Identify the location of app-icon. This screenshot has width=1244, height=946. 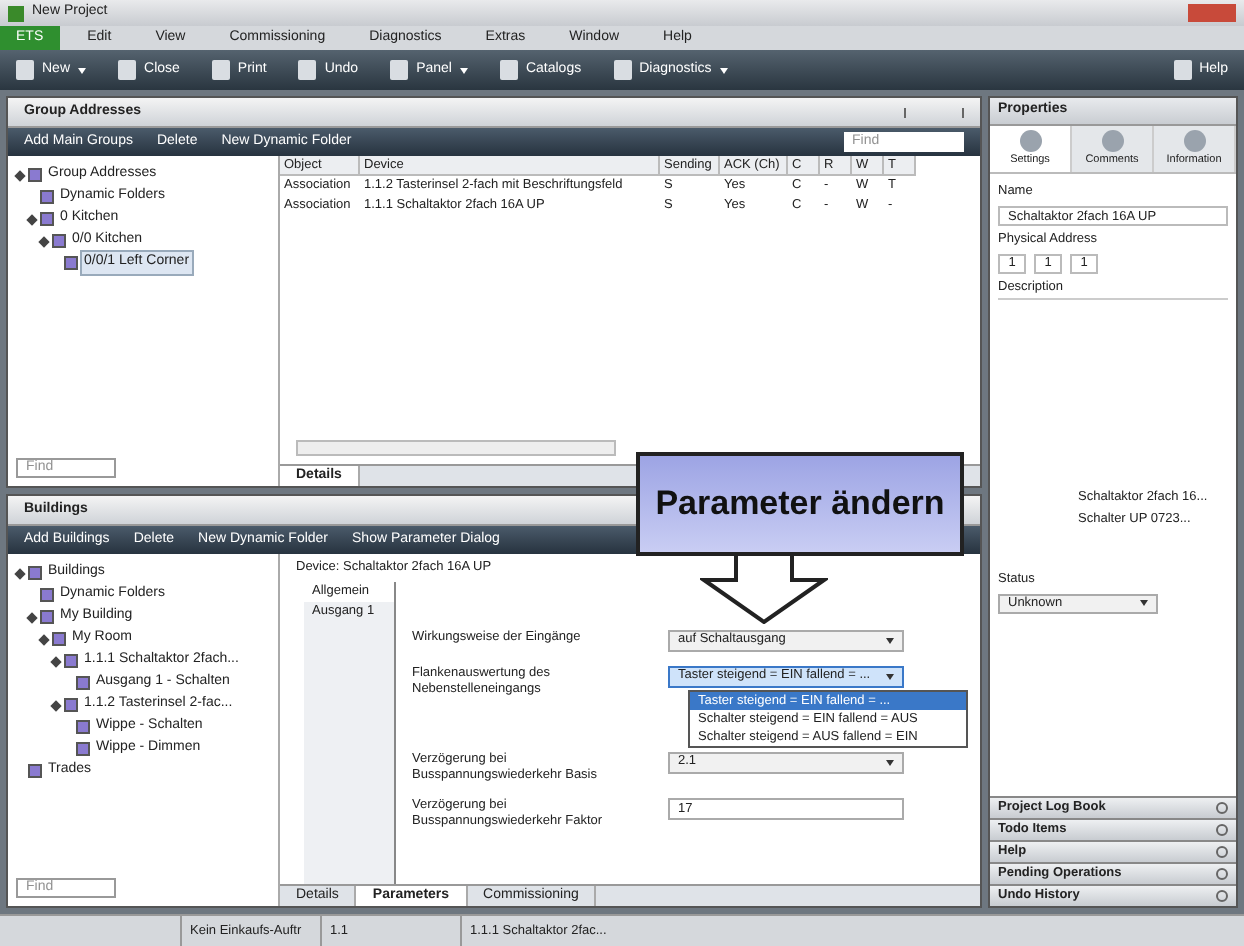
(16, 13).